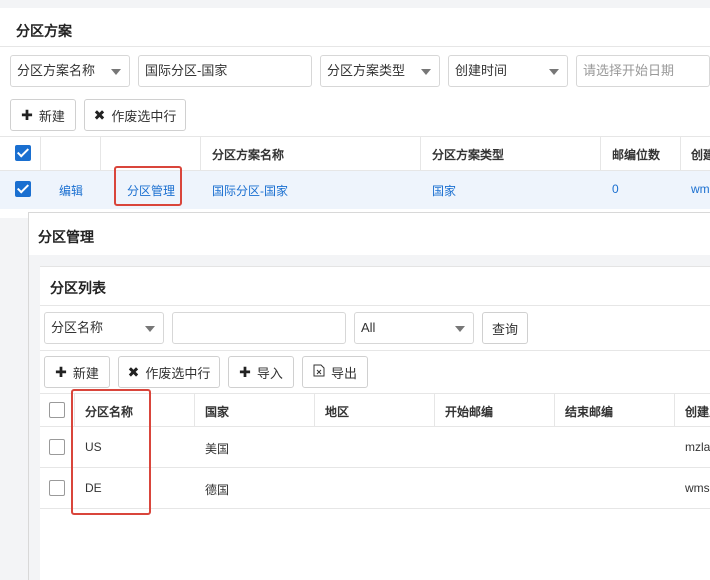 The width and height of the screenshot is (710, 580). What do you see at coordinates (57, 410) in the screenshot?
I see `select-all-zones-checkbox` at bounding box center [57, 410].